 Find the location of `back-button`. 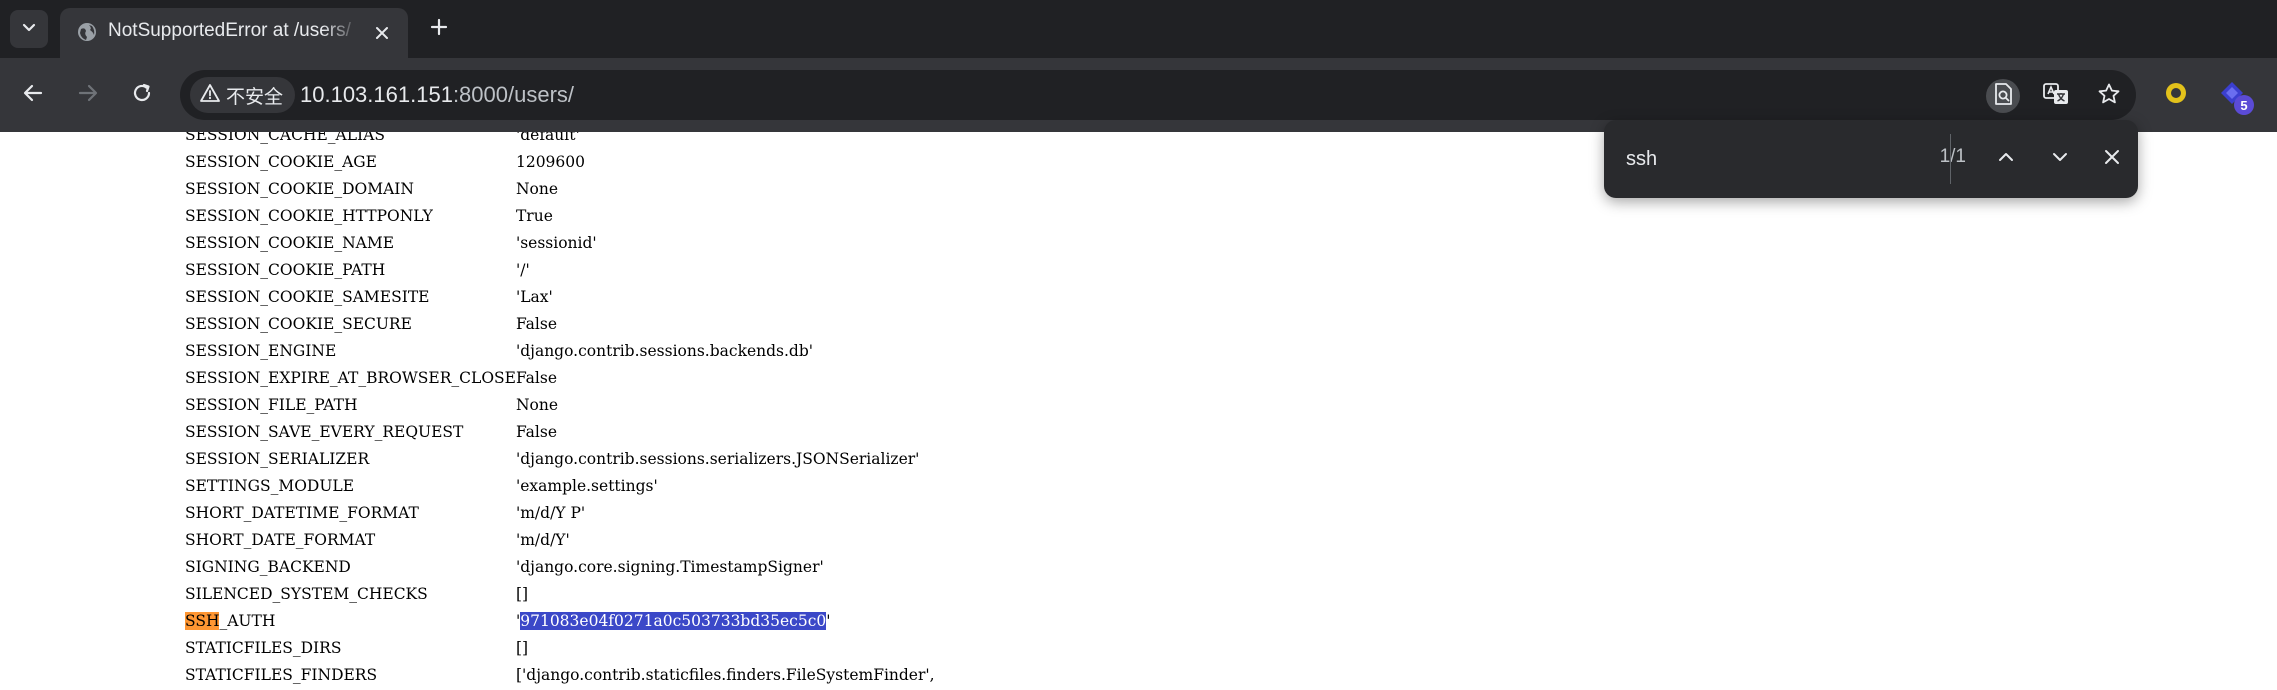

back-button is located at coordinates (33, 95).